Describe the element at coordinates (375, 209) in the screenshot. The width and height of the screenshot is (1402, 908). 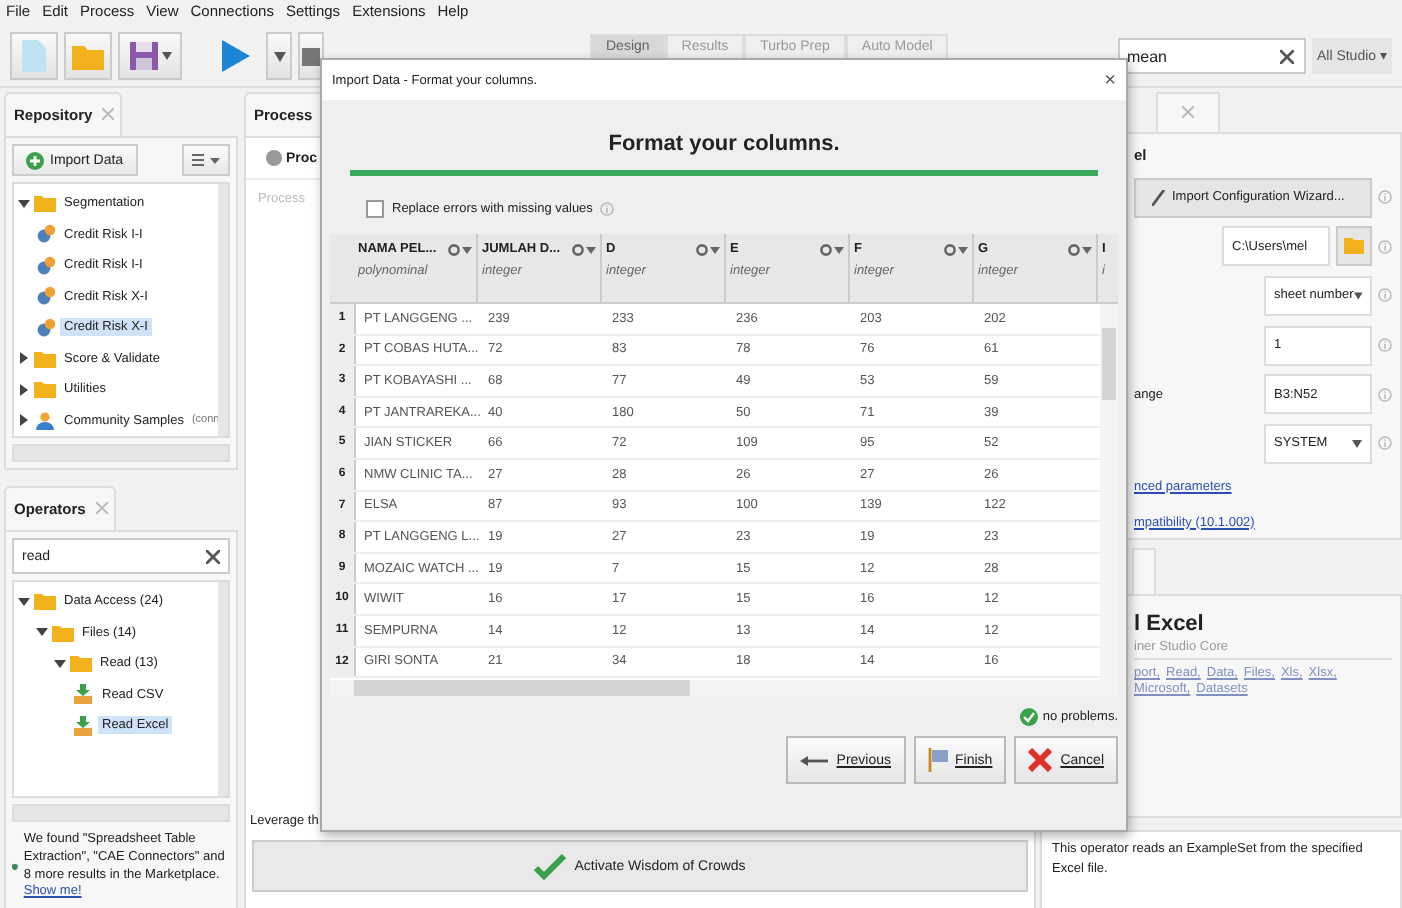
I see `checkbox` at that location.